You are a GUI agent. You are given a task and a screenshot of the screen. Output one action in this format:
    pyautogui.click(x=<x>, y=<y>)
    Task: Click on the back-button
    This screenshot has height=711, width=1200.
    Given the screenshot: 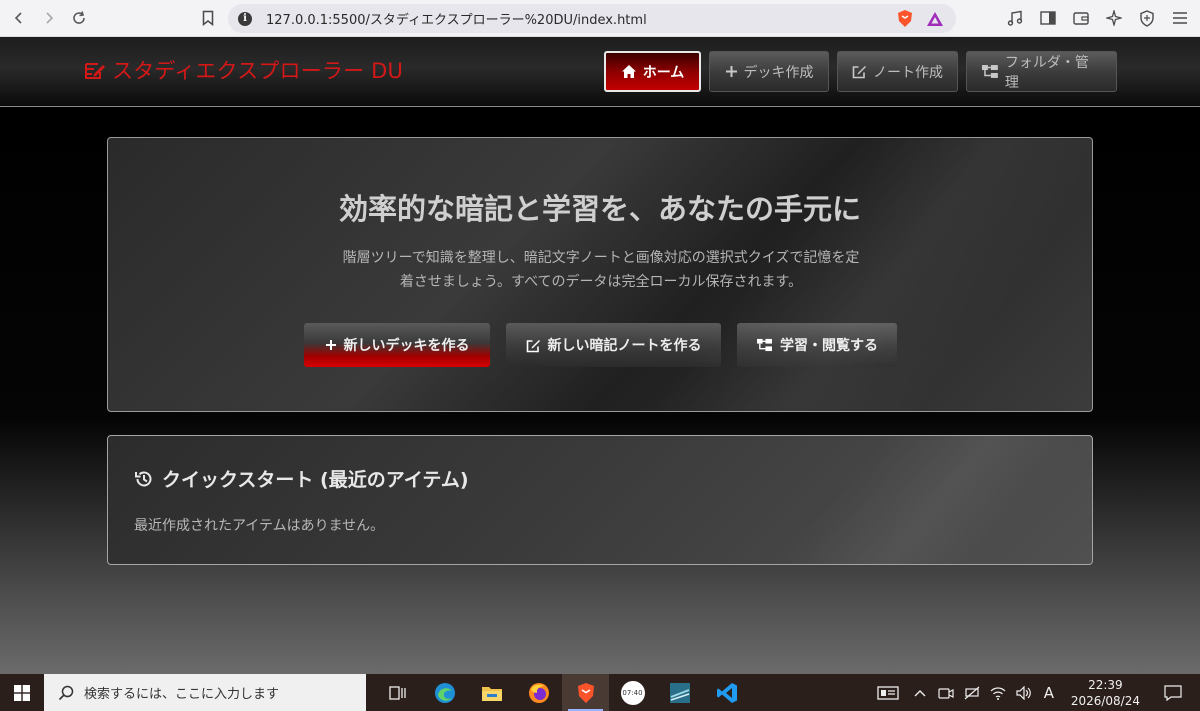 What is the action you would take?
    pyautogui.click(x=19, y=18)
    